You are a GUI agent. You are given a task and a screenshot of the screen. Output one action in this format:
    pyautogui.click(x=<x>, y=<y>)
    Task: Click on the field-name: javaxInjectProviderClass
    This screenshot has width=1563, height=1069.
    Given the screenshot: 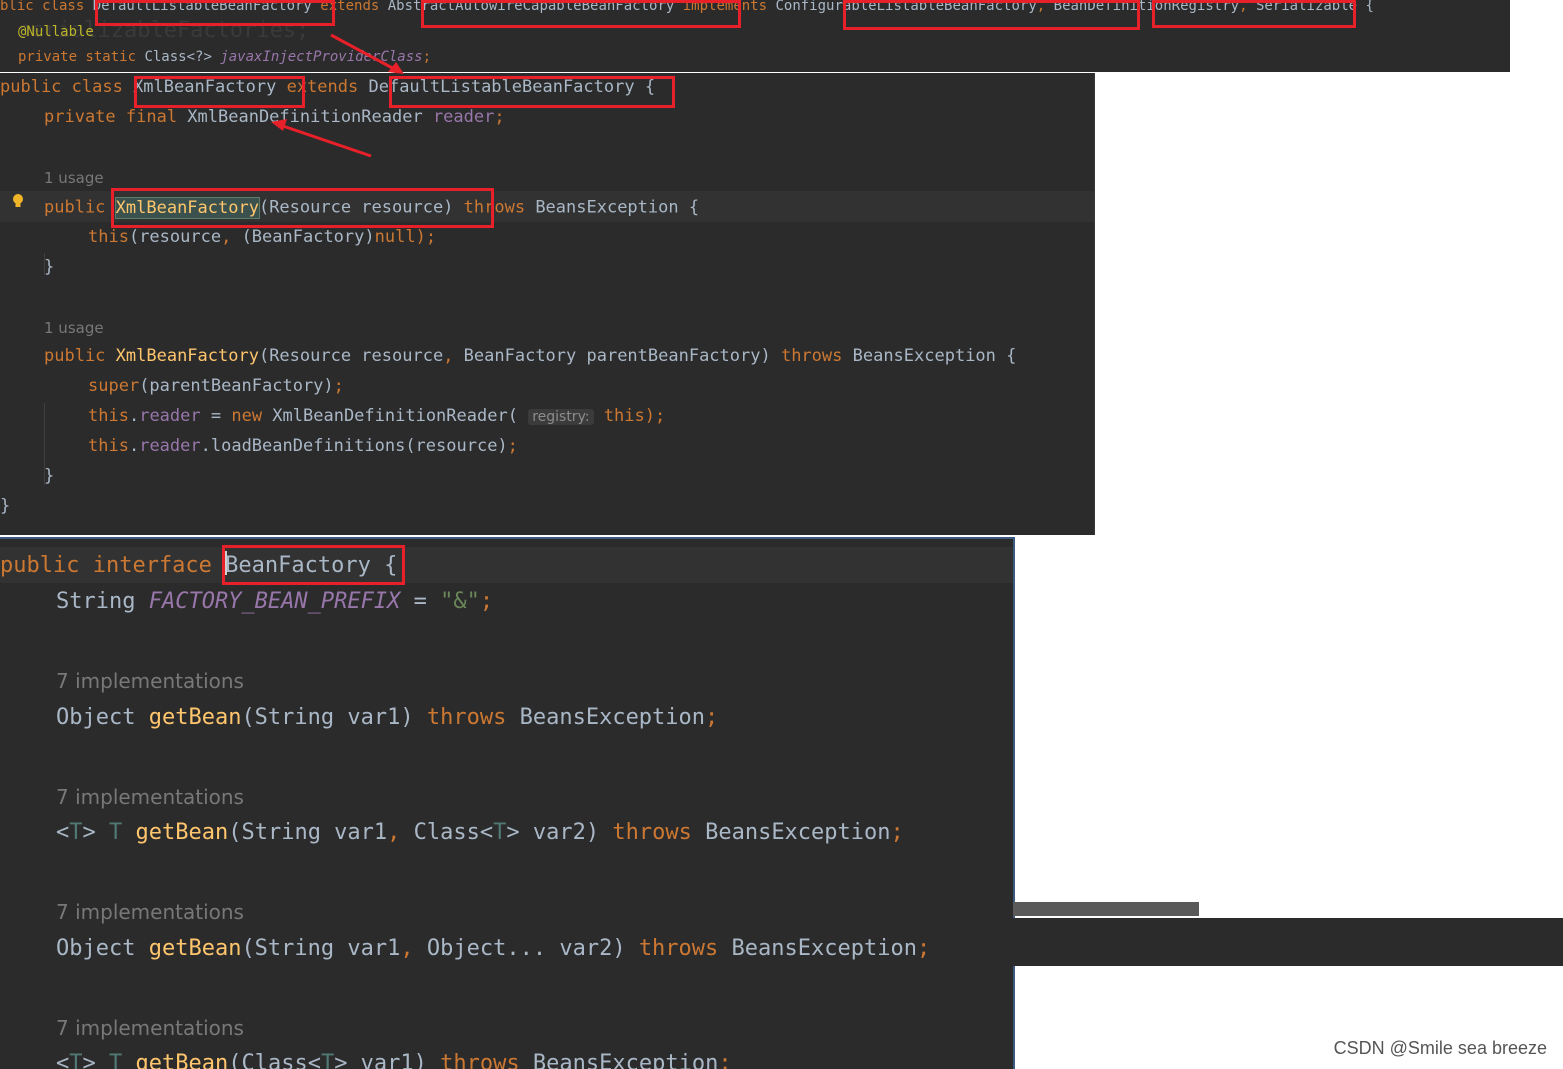 What is the action you would take?
    pyautogui.click(x=321, y=57)
    